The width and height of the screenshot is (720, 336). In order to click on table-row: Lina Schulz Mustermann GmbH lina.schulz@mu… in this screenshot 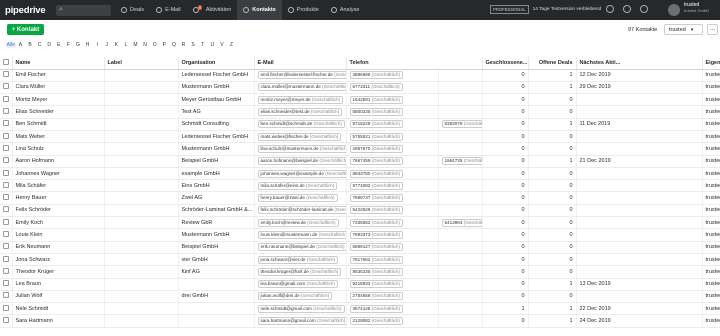, I will do `click(360, 149)`.